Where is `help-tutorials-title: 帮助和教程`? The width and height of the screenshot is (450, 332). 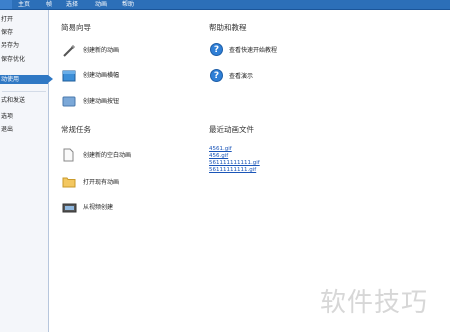
help-tutorials-title: 帮助和教程 is located at coordinates (228, 27).